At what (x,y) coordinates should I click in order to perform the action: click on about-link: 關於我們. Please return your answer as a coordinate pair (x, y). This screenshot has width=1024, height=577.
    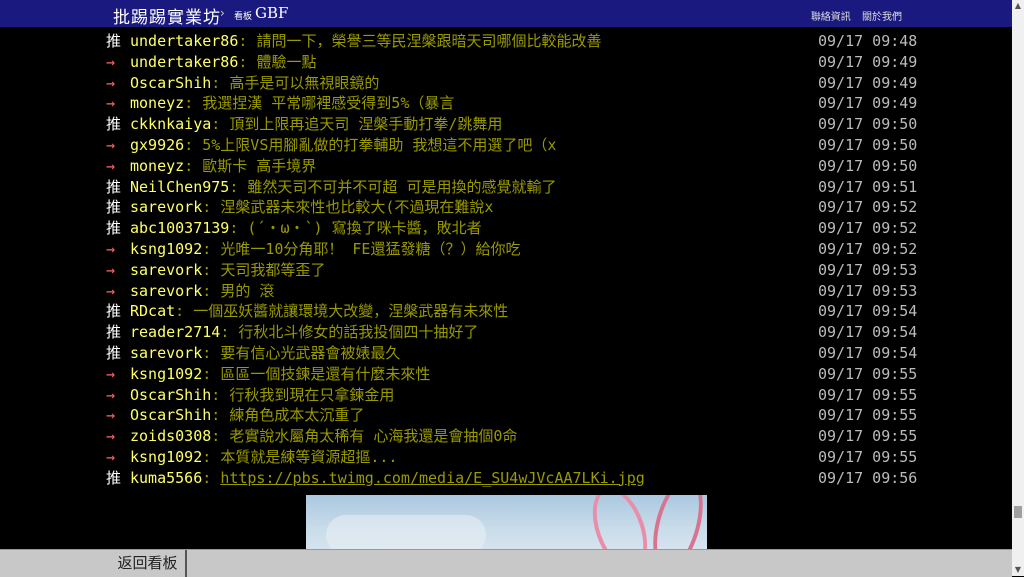
    Looking at the image, I should click on (882, 17).